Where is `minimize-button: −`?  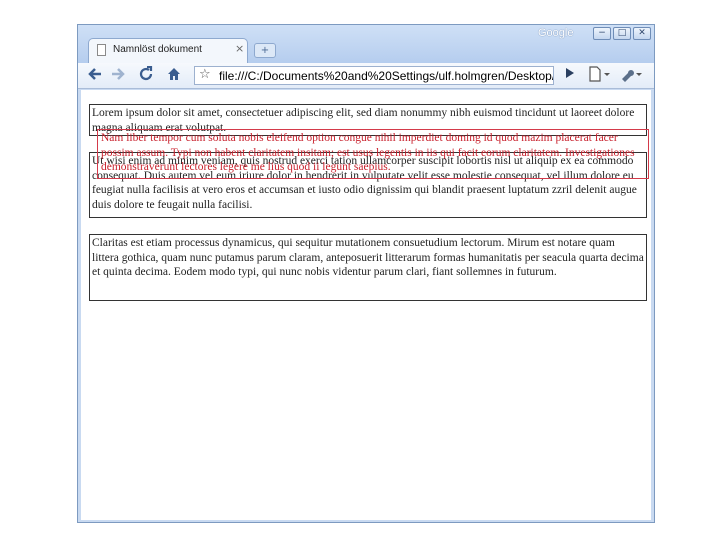
minimize-button: − is located at coordinates (602, 33).